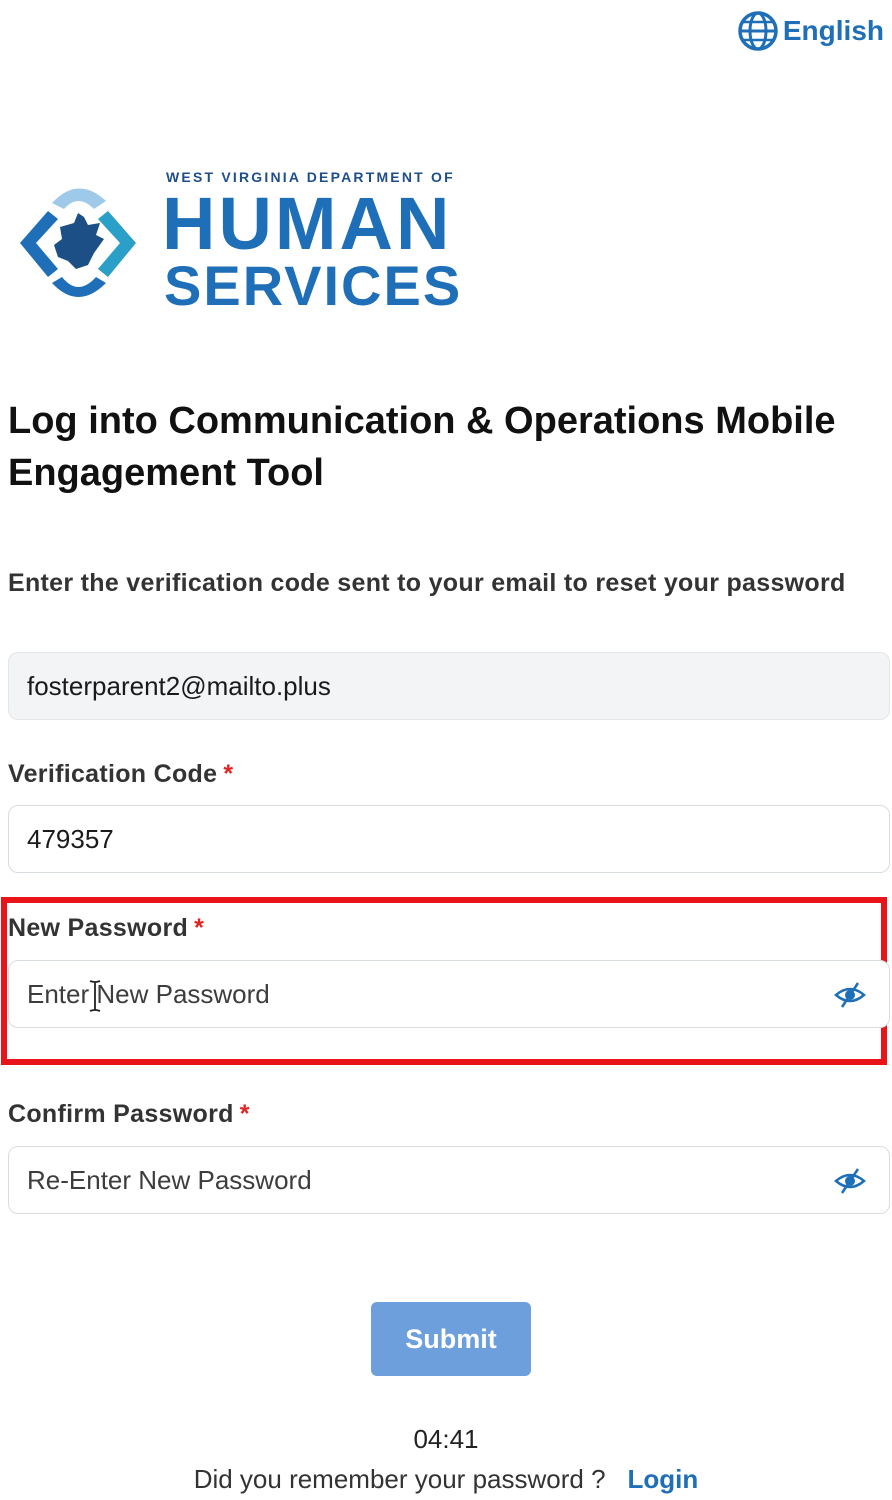 Image resolution: width=892 pixels, height=1500 pixels. Describe the element at coordinates (449, 686) in the screenshot. I see `email-field` at that location.